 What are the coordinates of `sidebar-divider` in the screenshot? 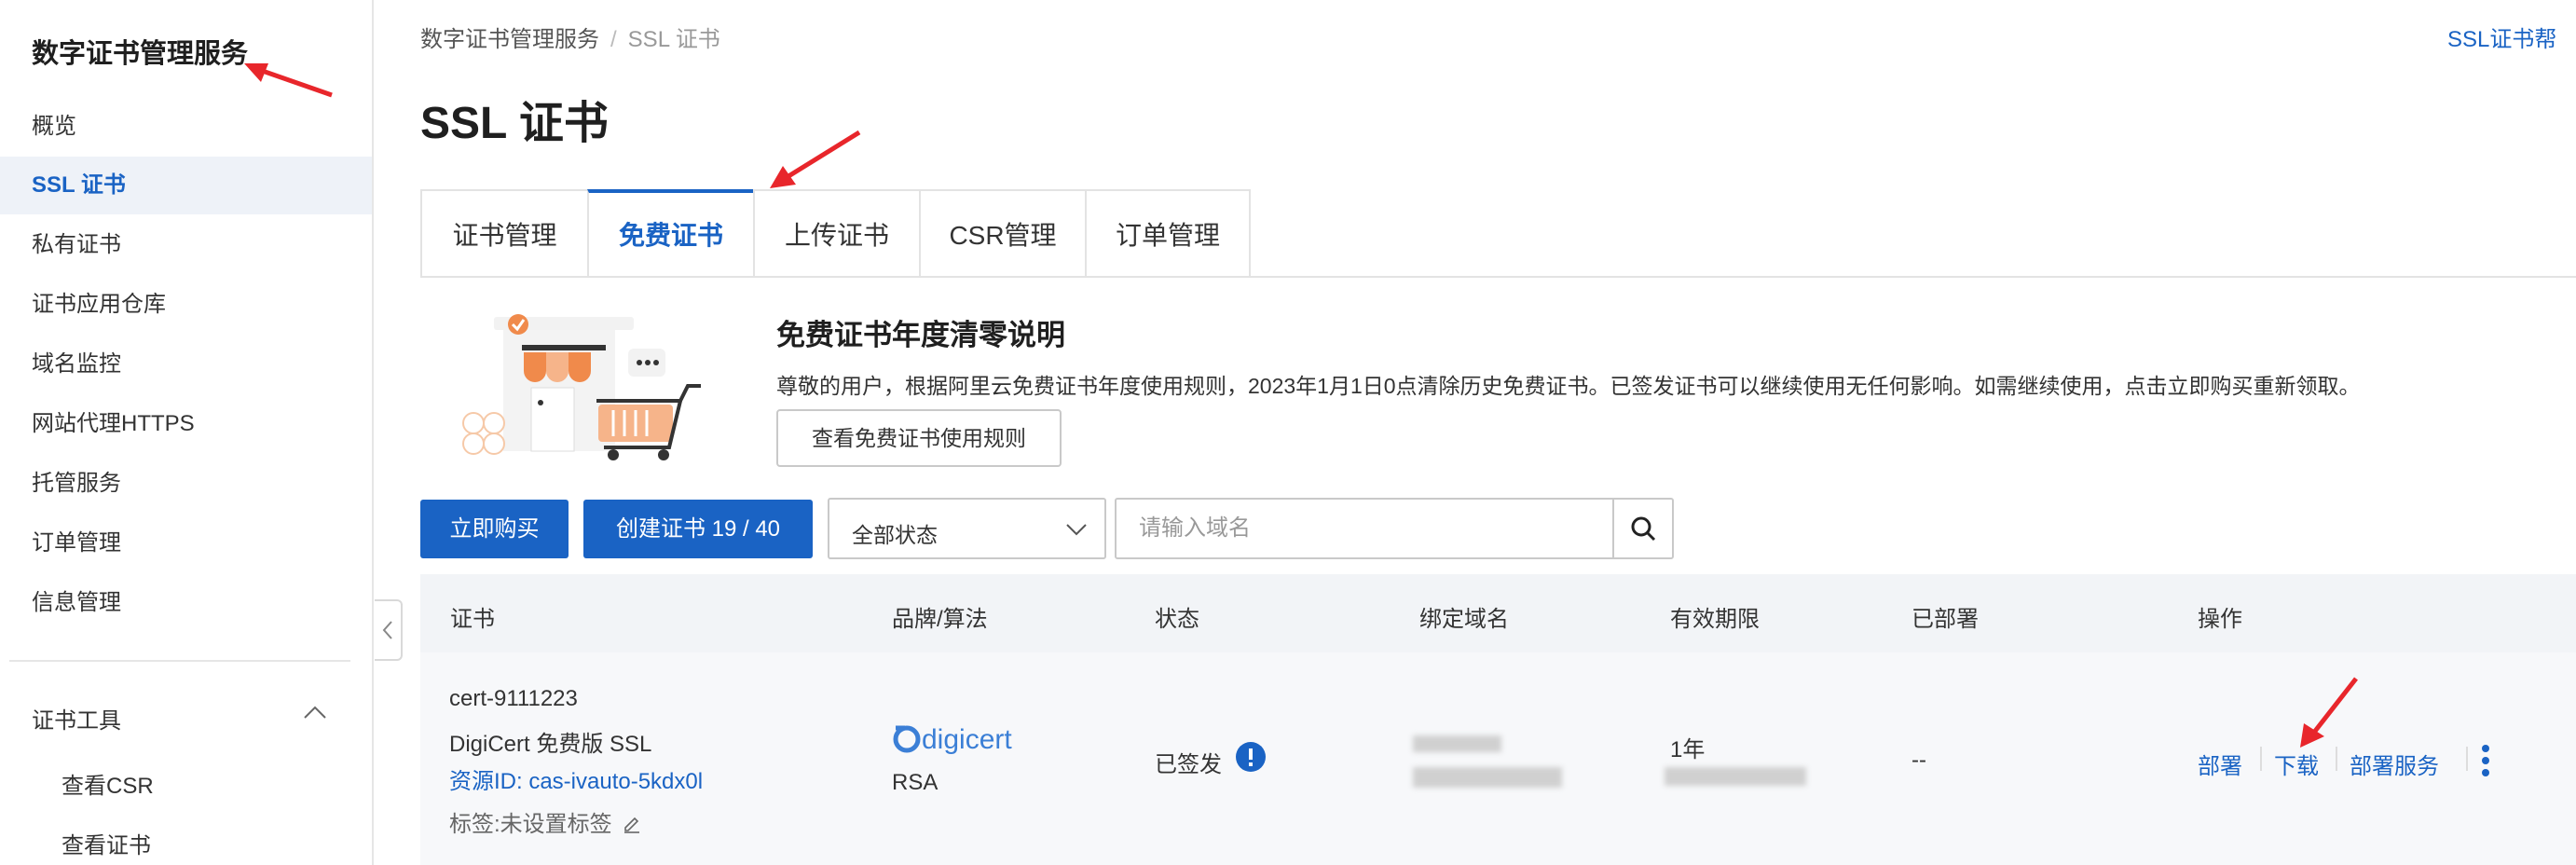 It's located at (179, 661).